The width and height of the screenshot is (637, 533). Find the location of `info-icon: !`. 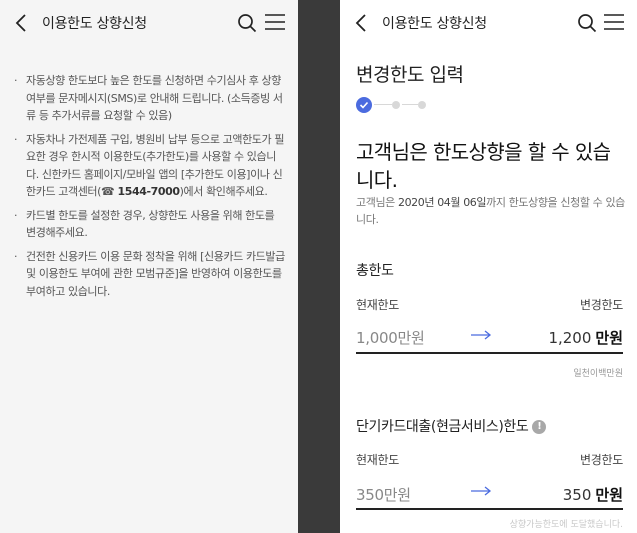

info-icon: ! is located at coordinates (539, 427).